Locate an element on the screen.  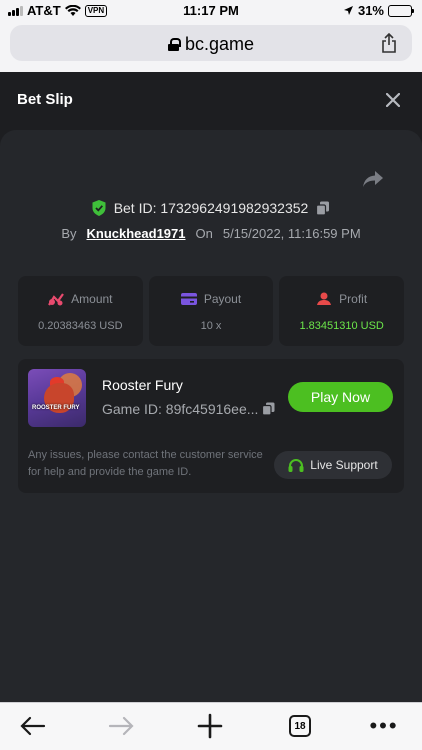
modal-title: Bet Slip is located at coordinates (45, 99).